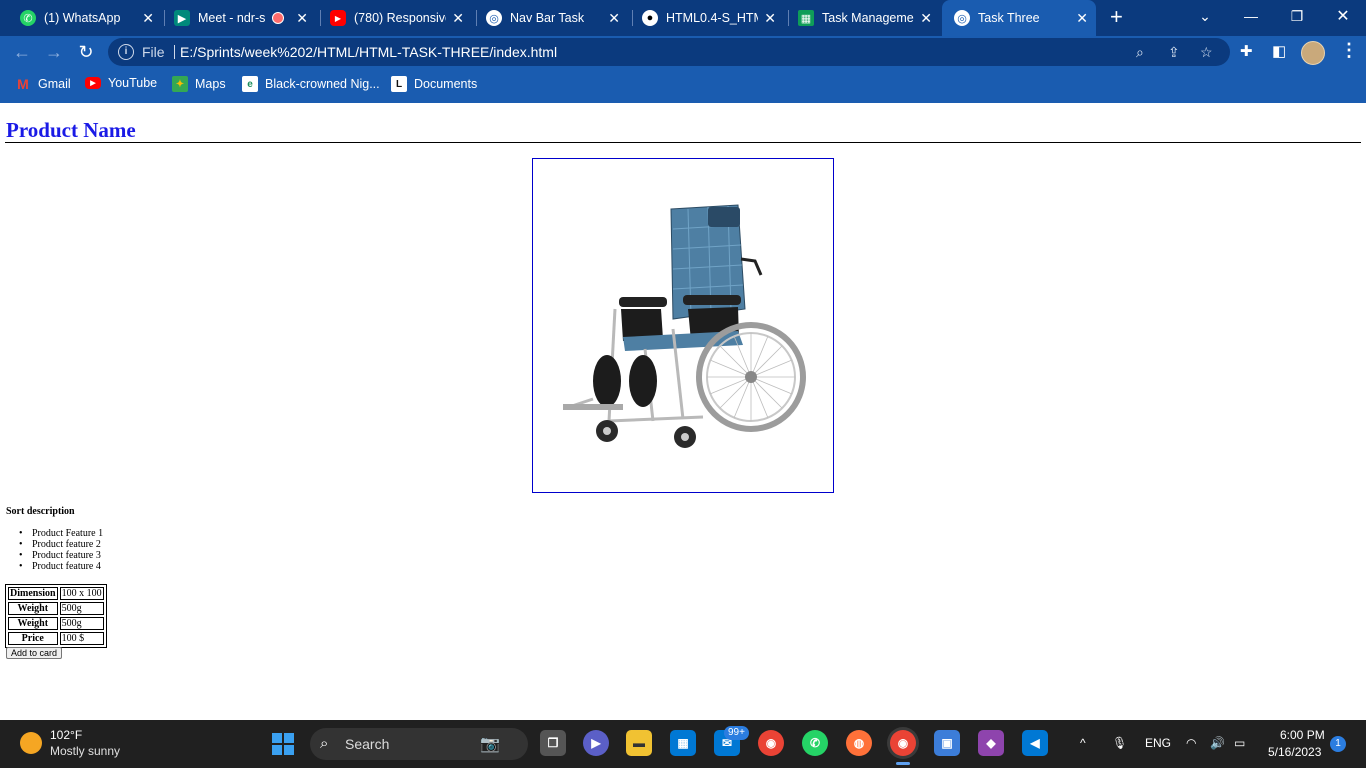 The width and height of the screenshot is (1366, 768). What do you see at coordinates (1349, 50) in the screenshot?
I see `menu-icon: ⋮` at bounding box center [1349, 50].